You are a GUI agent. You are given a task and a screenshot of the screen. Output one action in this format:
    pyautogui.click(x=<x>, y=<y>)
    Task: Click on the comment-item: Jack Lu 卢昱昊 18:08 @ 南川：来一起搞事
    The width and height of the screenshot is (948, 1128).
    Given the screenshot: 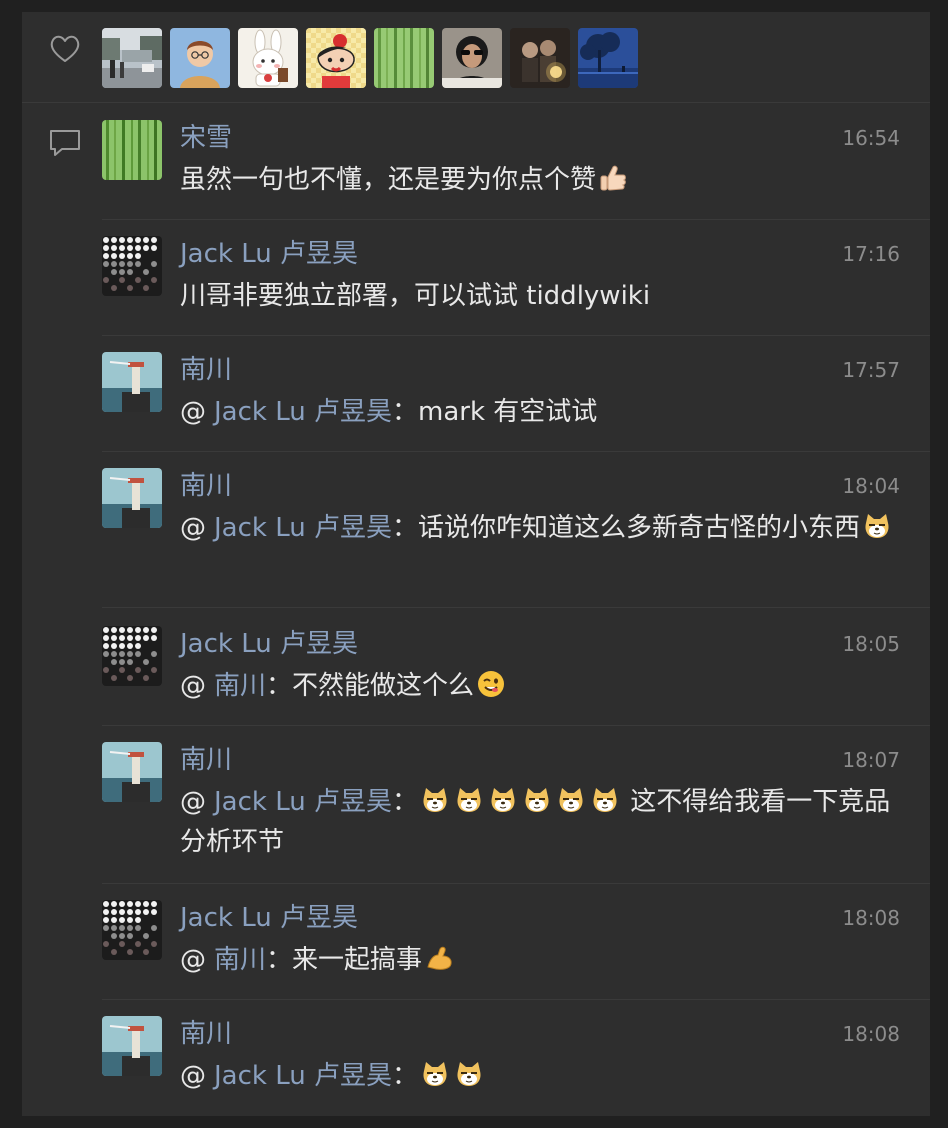 What is the action you would take?
    pyautogui.click(x=516, y=942)
    